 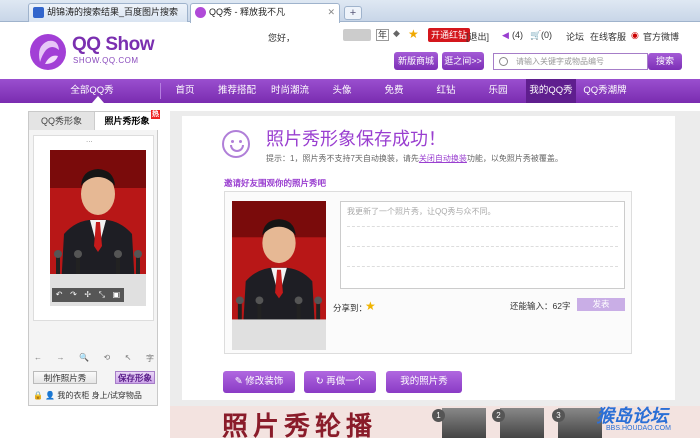 I want to click on smile-mouth, so click(x=237, y=148).